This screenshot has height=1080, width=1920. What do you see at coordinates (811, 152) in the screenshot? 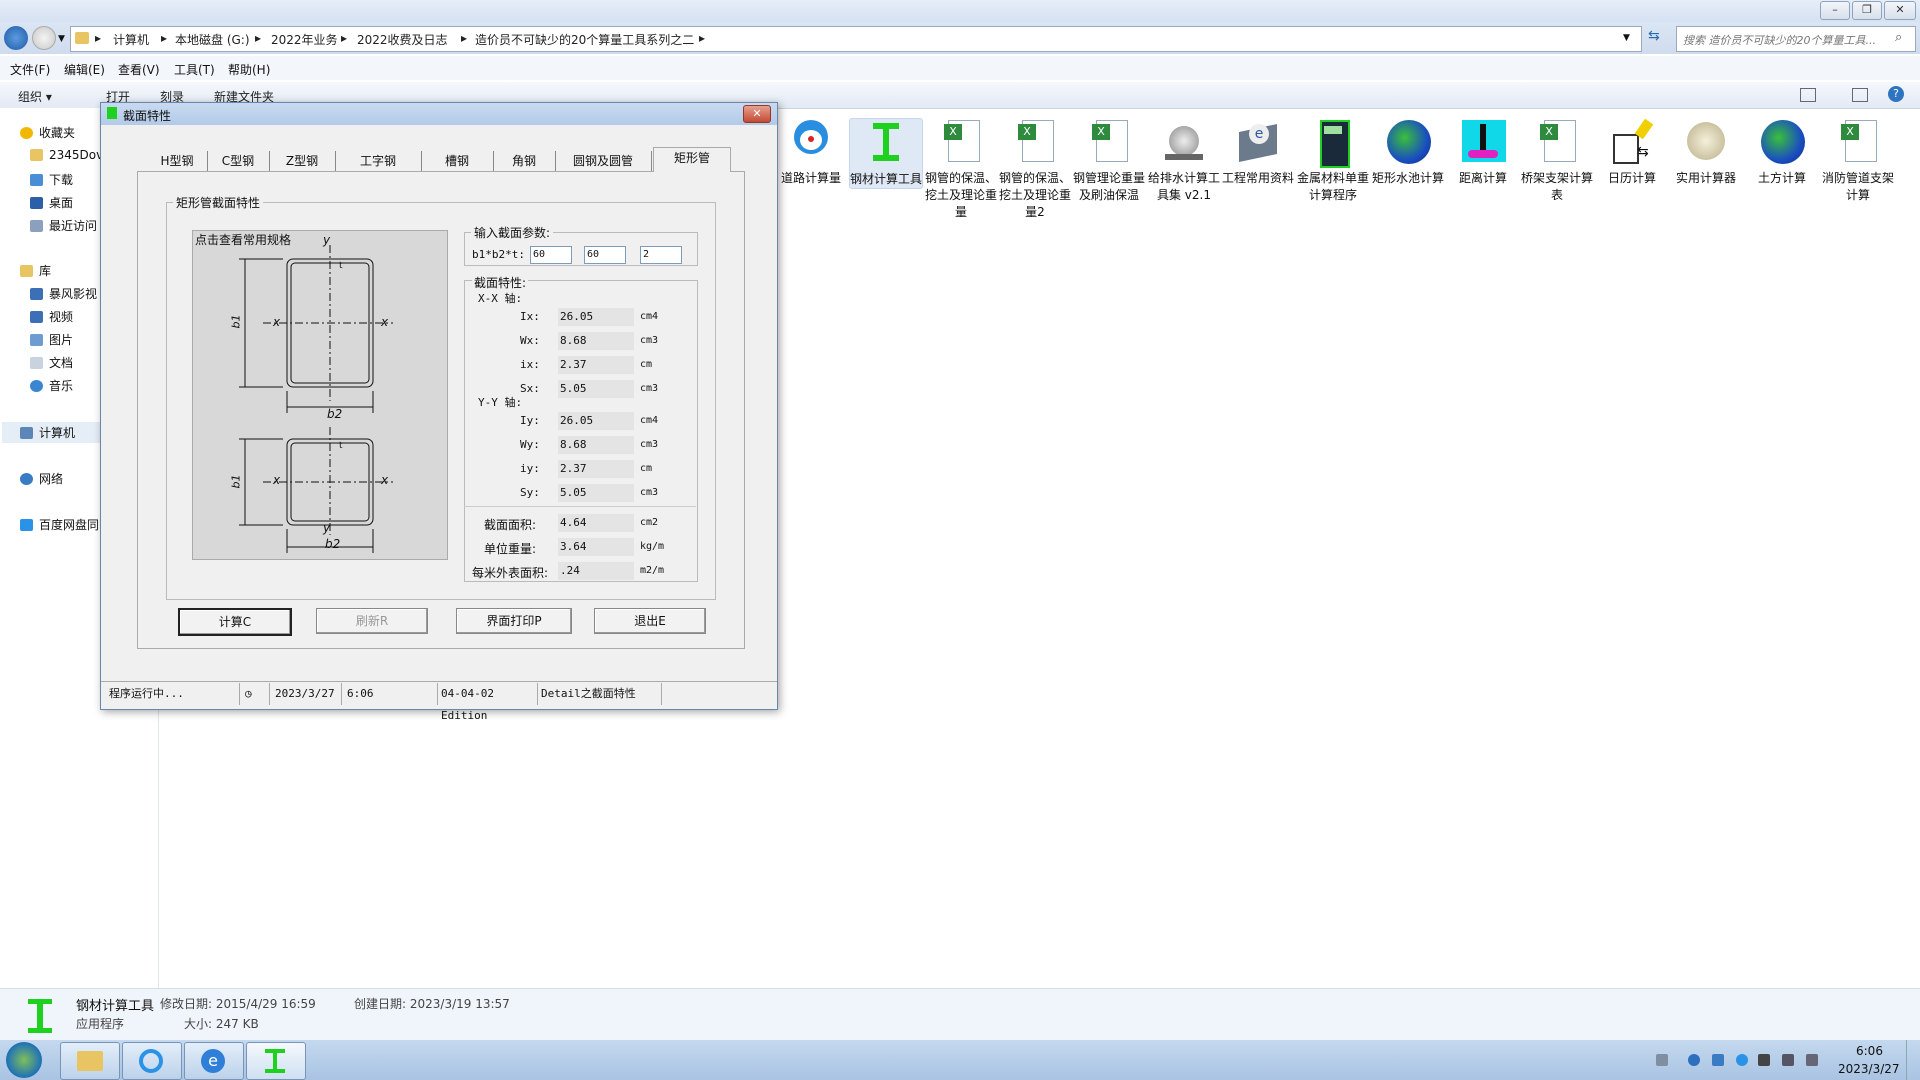
I see `file-item: 道路计算量` at bounding box center [811, 152].